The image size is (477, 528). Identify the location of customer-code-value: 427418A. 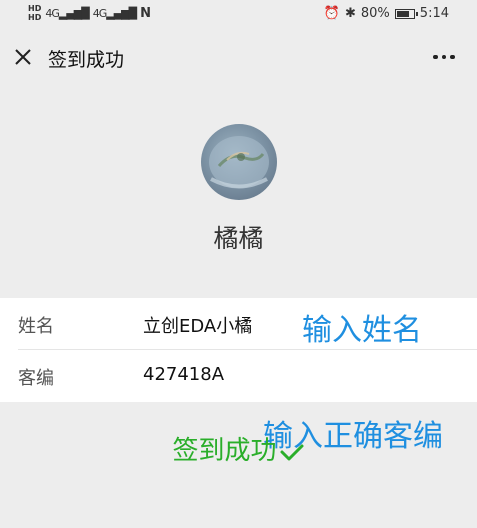
(184, 374).